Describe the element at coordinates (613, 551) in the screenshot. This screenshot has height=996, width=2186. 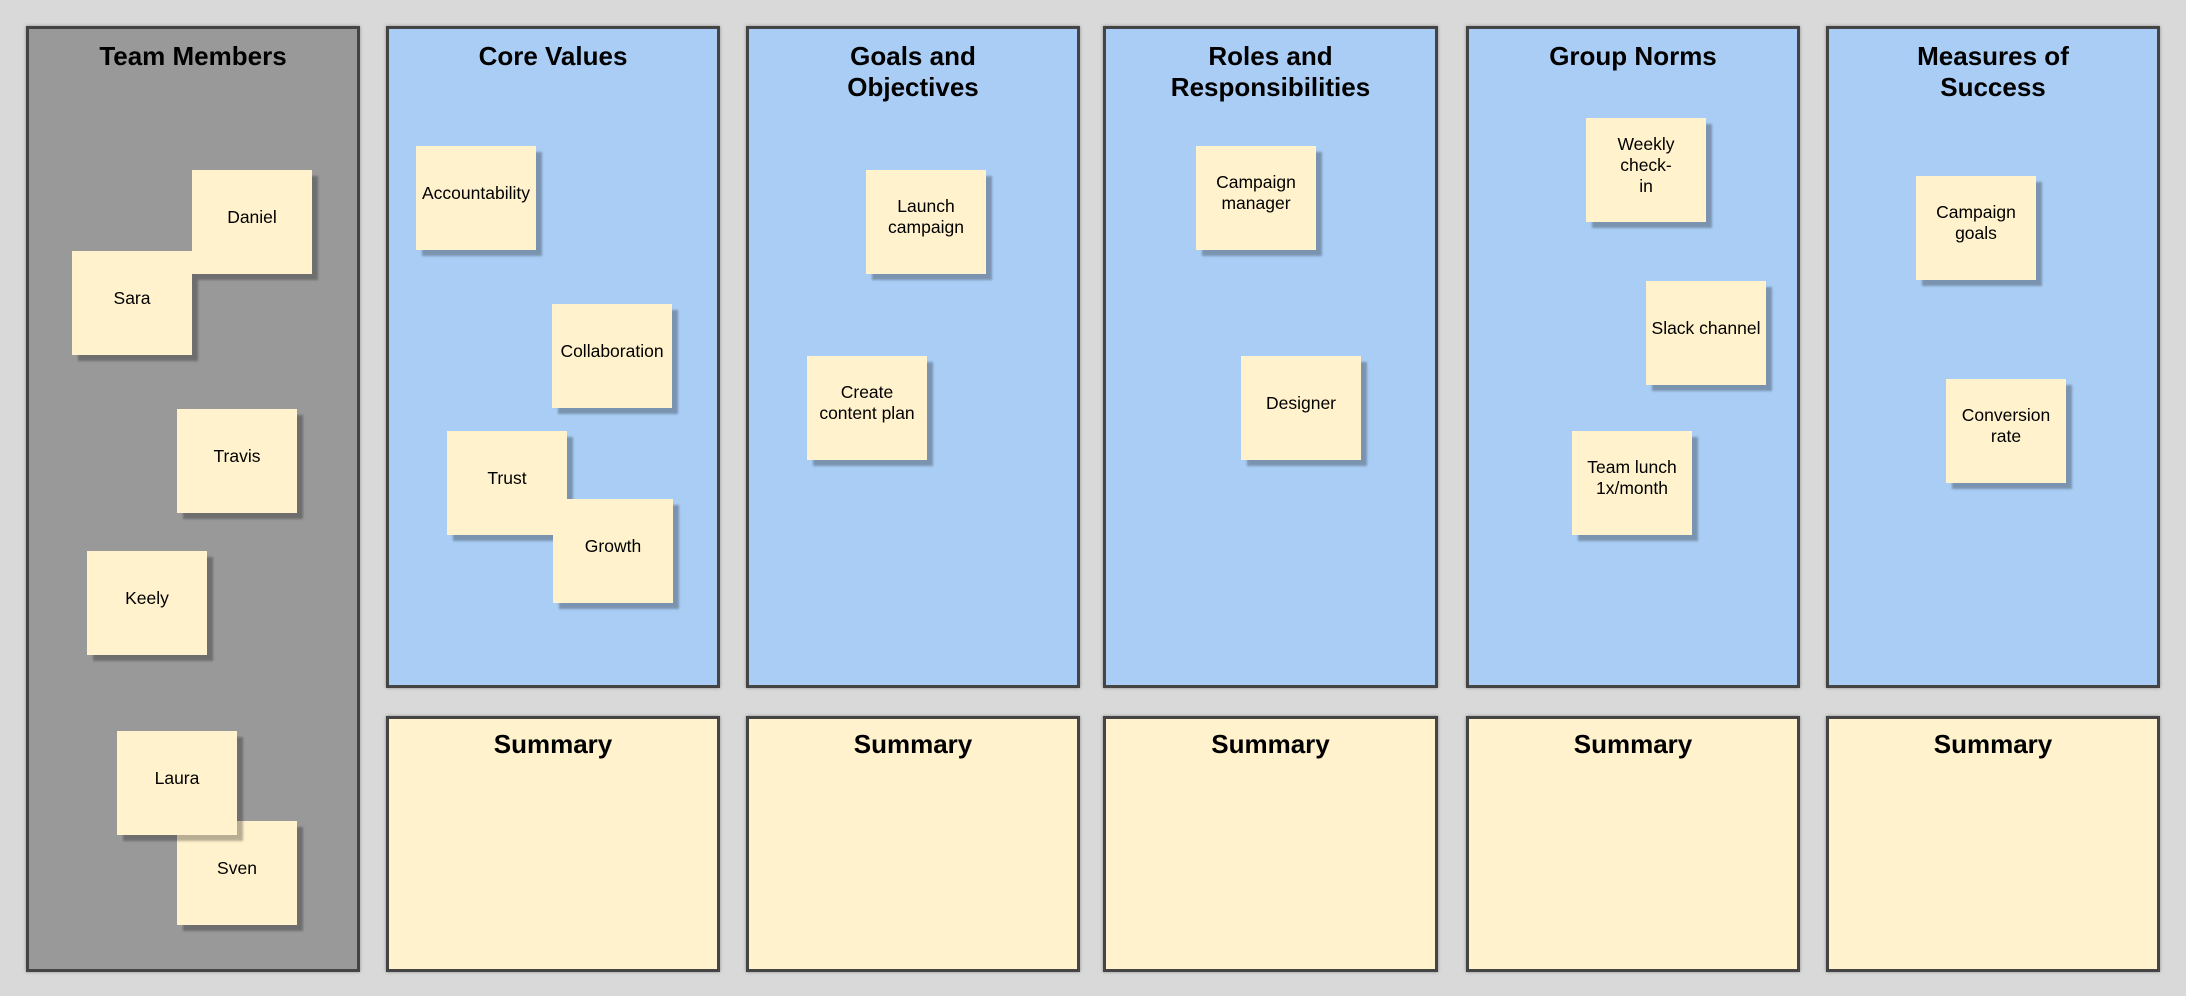
I see `sticky-note-growth: Growth` at that location.